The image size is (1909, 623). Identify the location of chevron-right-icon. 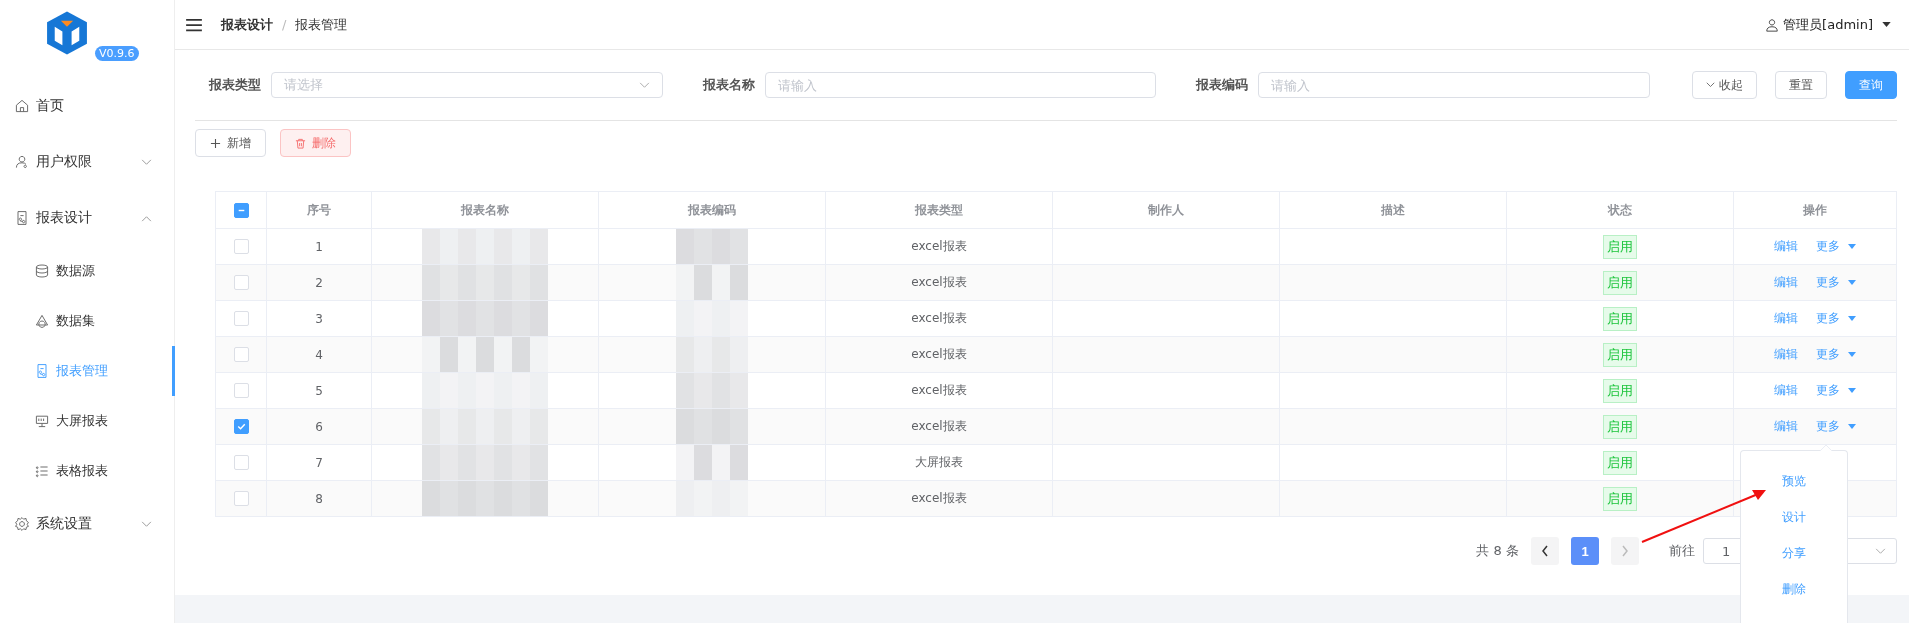
(1625, 551).